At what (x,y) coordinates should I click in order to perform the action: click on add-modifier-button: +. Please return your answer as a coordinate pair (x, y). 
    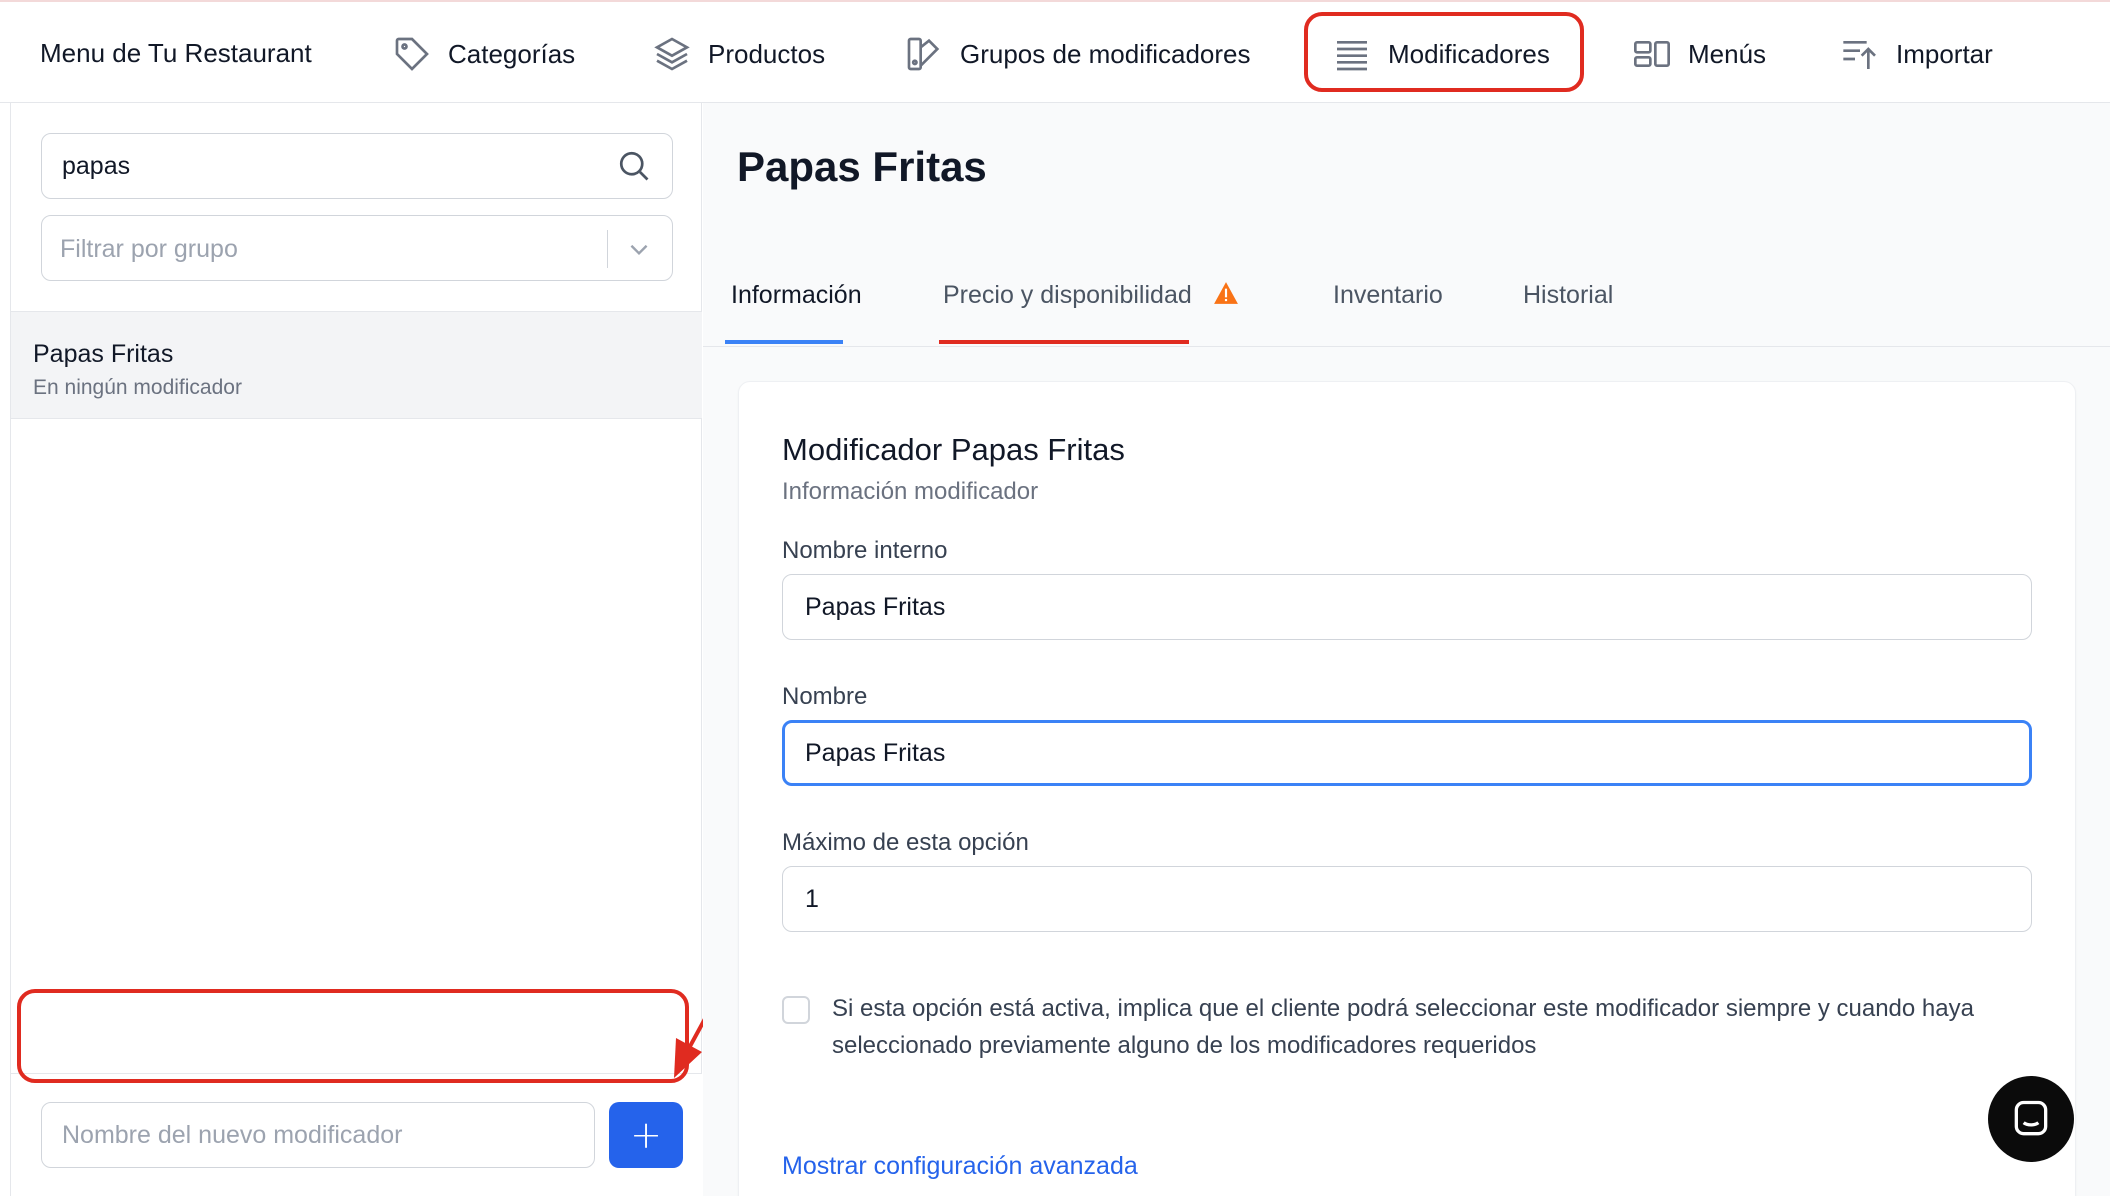
    Looking at the image, I should click on (646, 1135).